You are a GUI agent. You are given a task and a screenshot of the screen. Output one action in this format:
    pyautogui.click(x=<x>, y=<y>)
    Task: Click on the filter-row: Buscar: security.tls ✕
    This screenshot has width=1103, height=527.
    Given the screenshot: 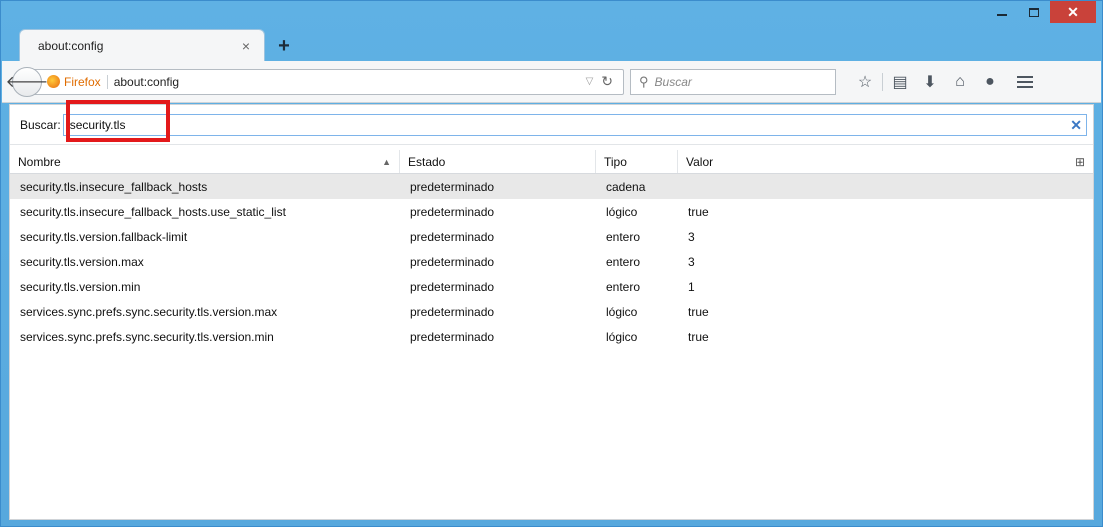 What is the action you would take?
    pyautogui.click(x=551, y=122)
    